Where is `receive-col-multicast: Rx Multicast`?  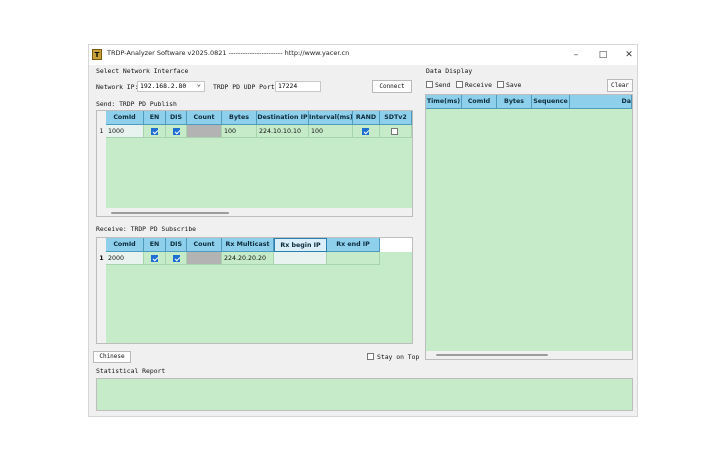
receive-col-multicast: Rx Multicast is located at coordinates (248, 245).